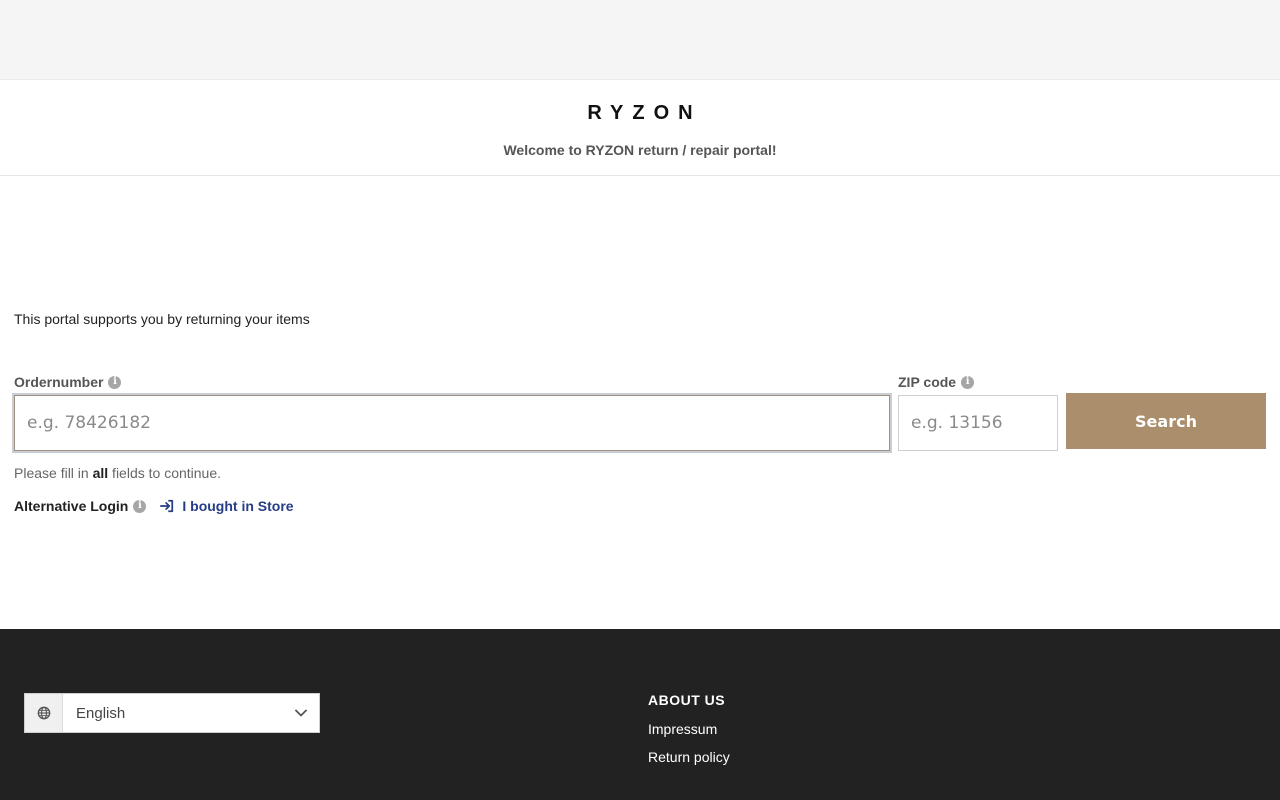 Image resolution: width=1280 pixels, height=800 pixels. What do you see at coordinates (165, 473) in the screenshot?
I see `hint-after: fields to continue.` at bounding box center [165, 473].